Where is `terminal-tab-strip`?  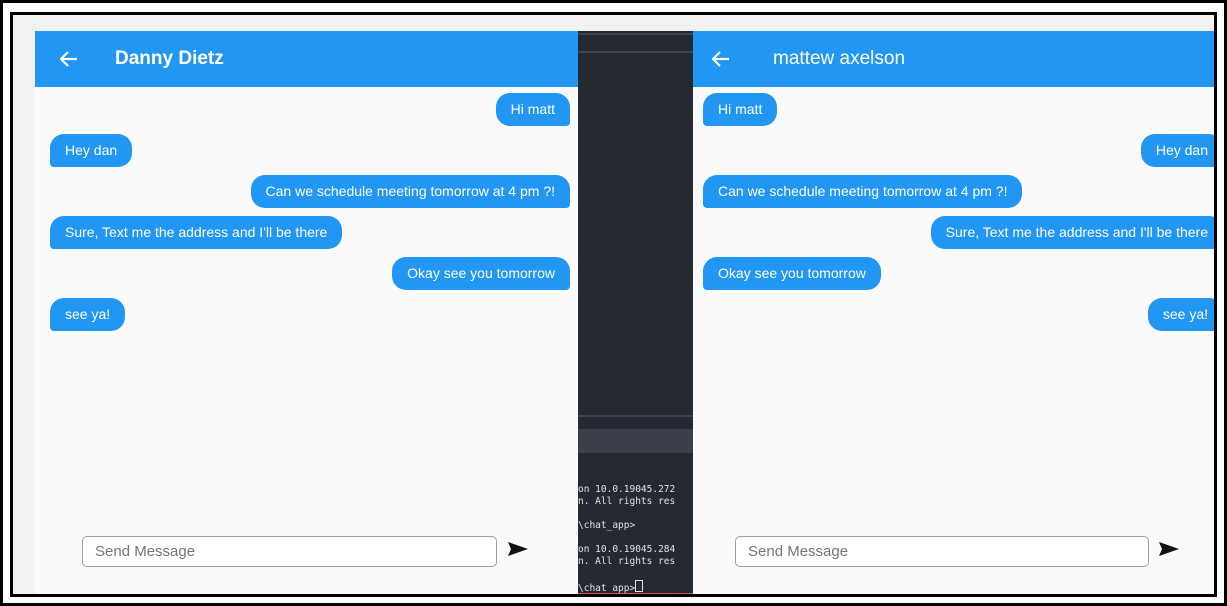
terminal-tab-strip is located at coordinates (635, 441).